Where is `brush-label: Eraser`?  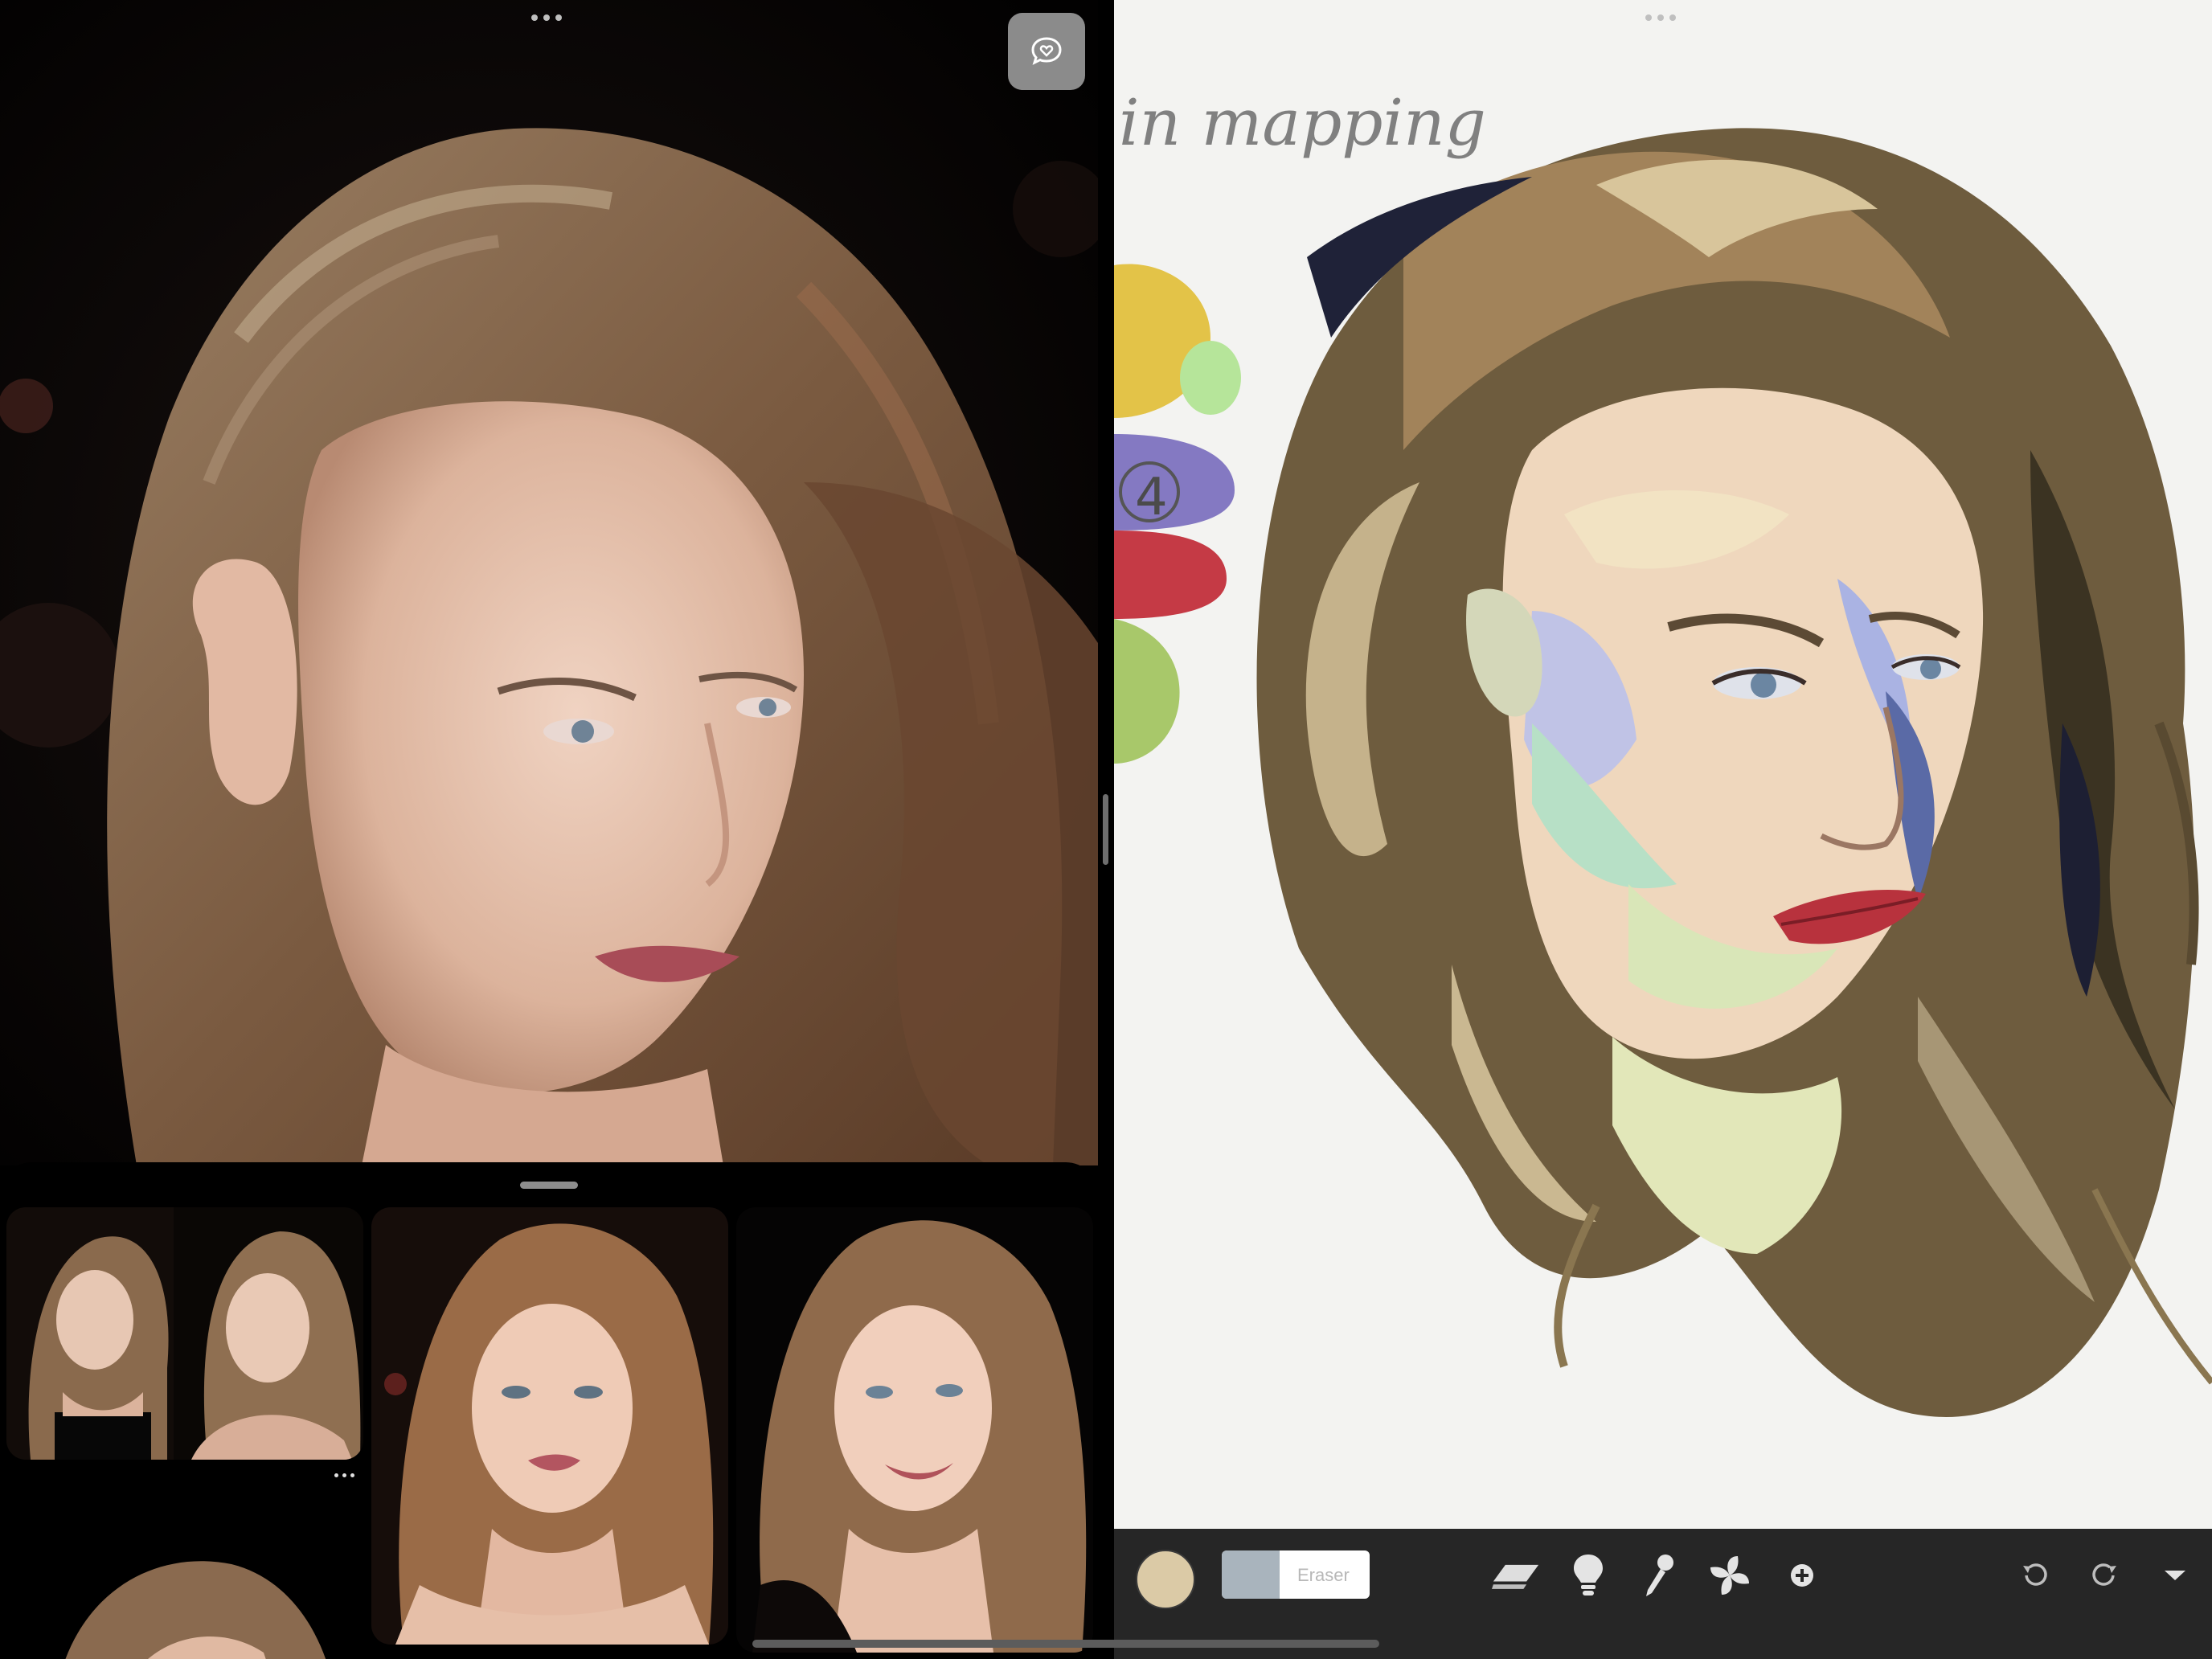
brush-label: Eraser is located at coordinates (1323, 1575).